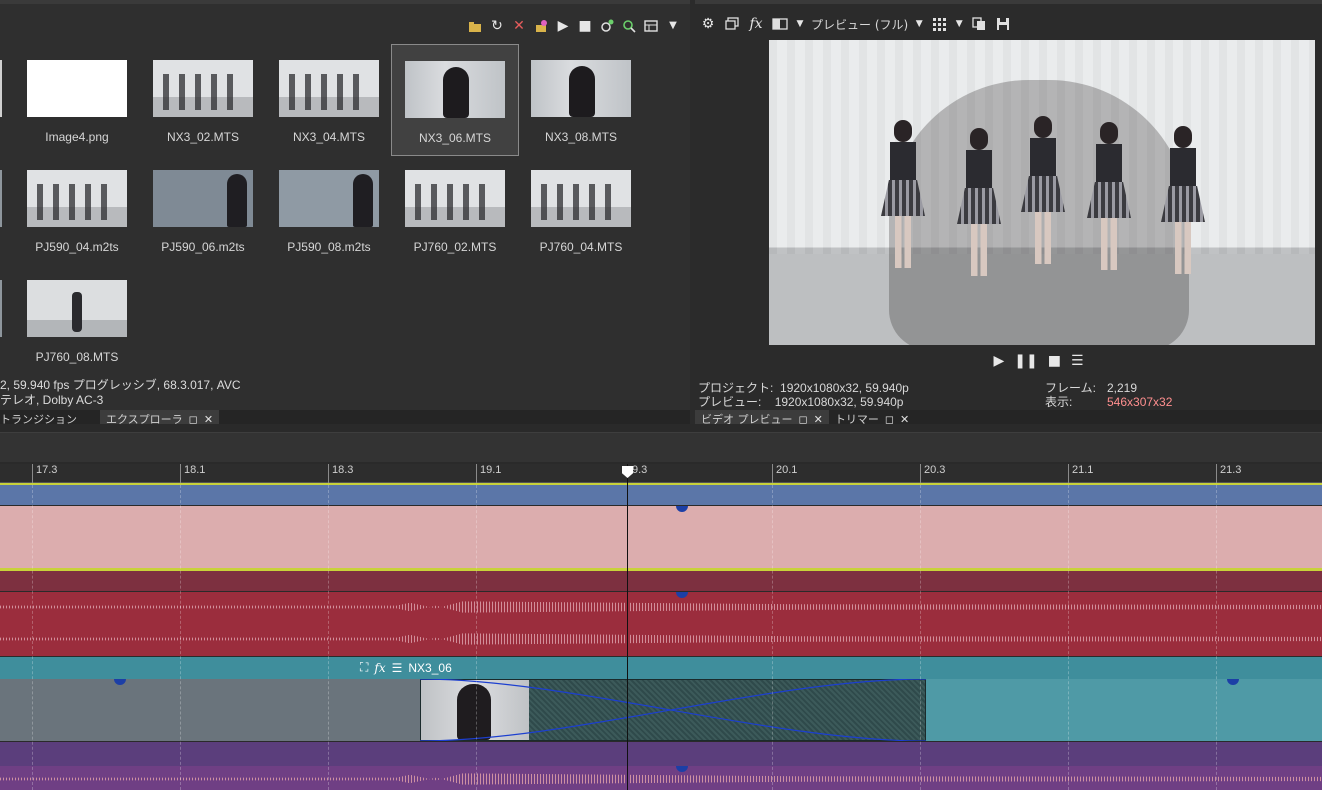 The image size is (1322, 790). I want to click on display-label: 表示:, so click(1059, 402).